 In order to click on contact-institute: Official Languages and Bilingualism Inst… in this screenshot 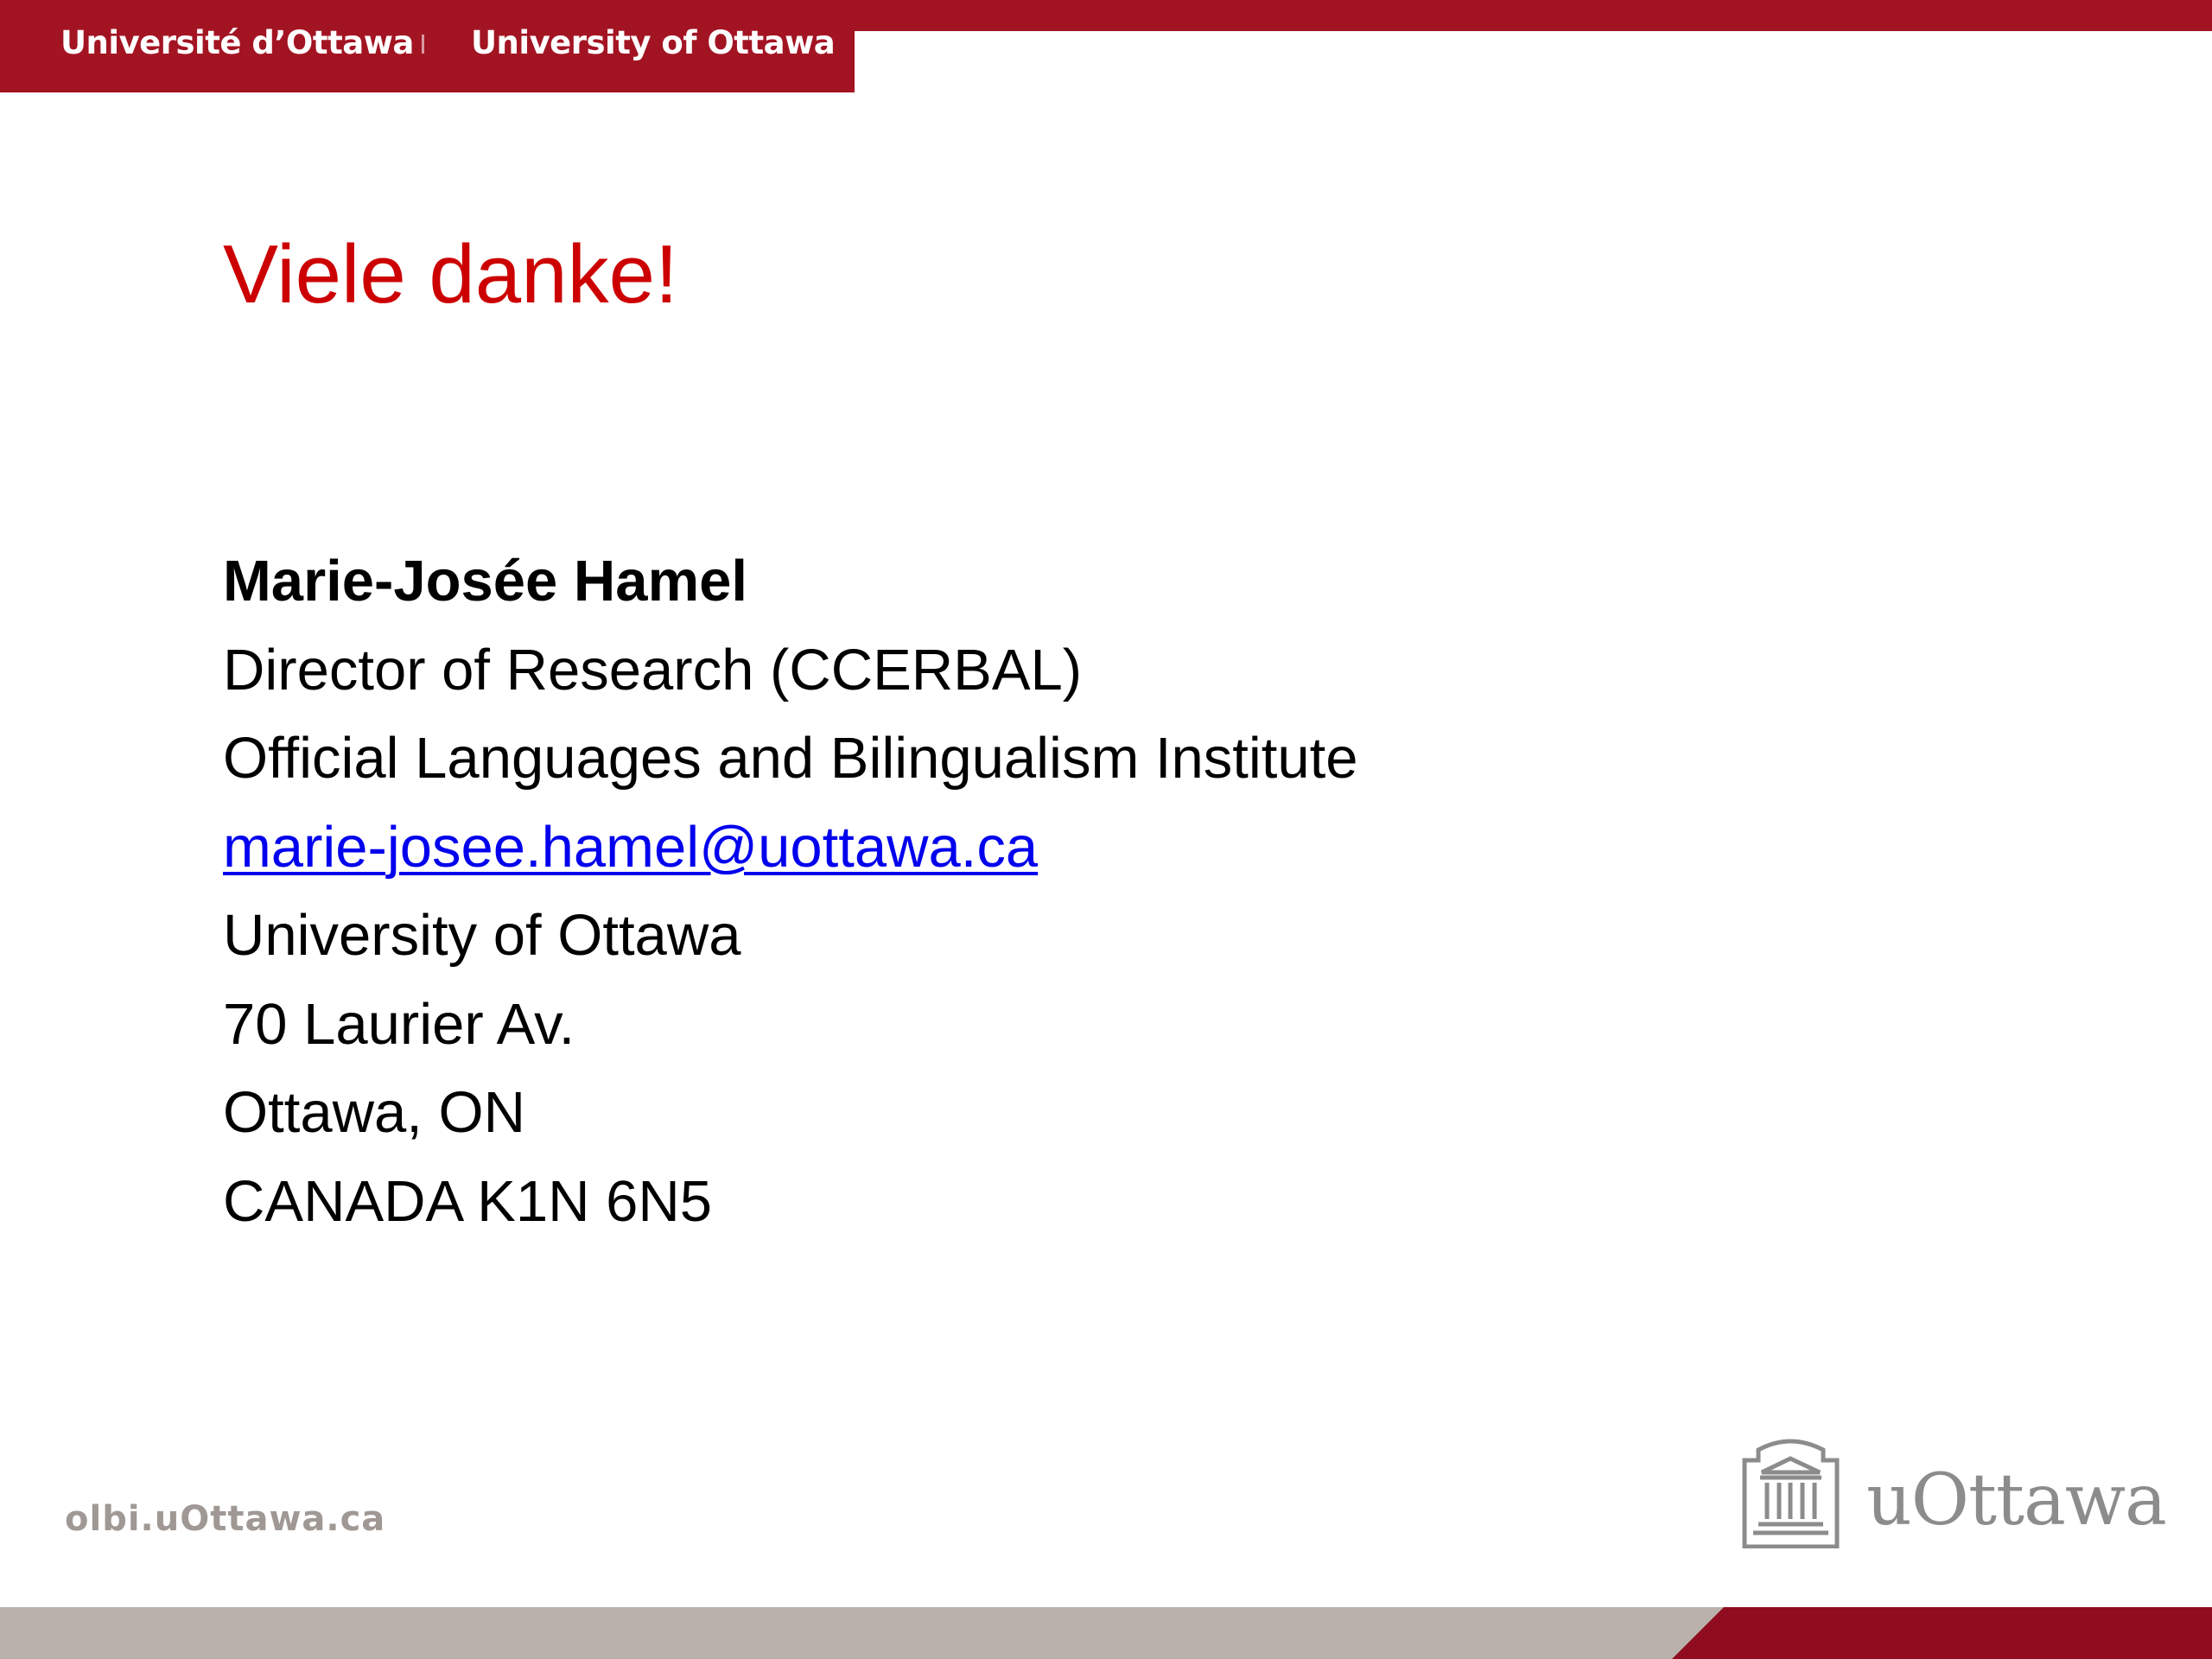, I will do `click(790, 758)`.